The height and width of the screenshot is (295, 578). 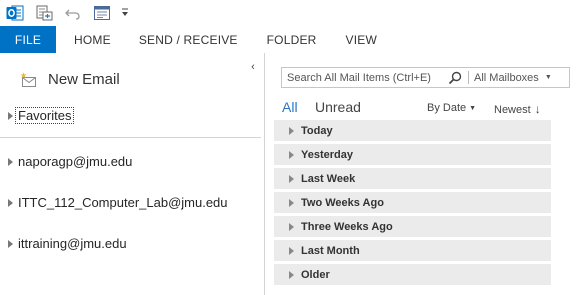 I want to click on tab-view: VIEW, so click(x=361, y=39).